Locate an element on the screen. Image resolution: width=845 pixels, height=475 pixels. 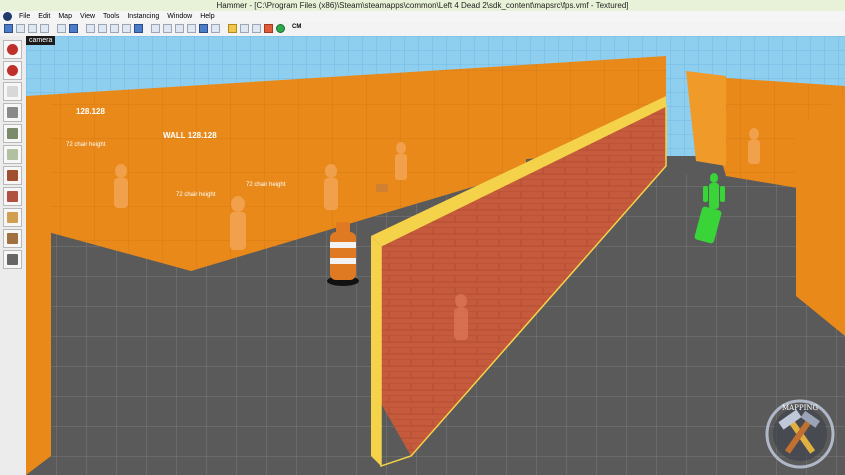
clipping-tool-icon is located at coordinates (12, 238).